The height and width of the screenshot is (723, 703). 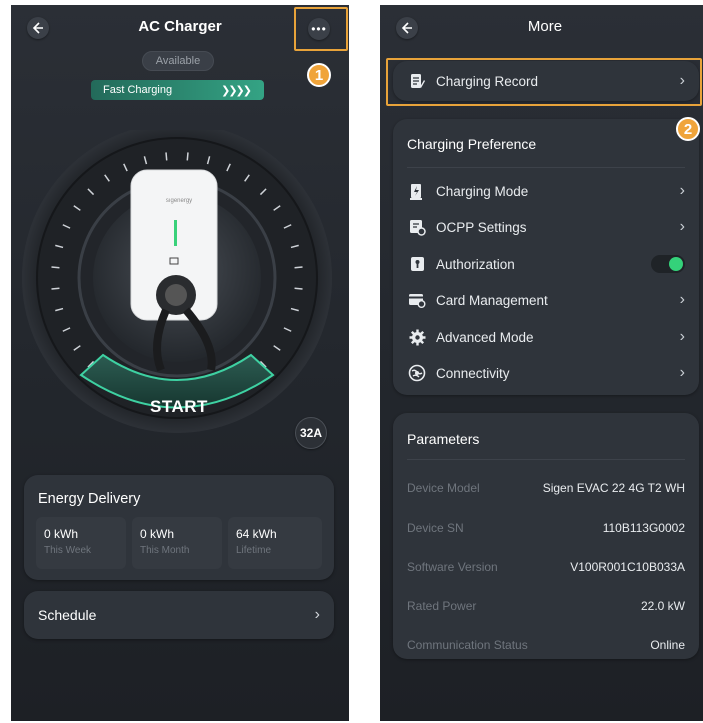 I want to click on row-label: Advanced Mode, so click(x=485, y=337).